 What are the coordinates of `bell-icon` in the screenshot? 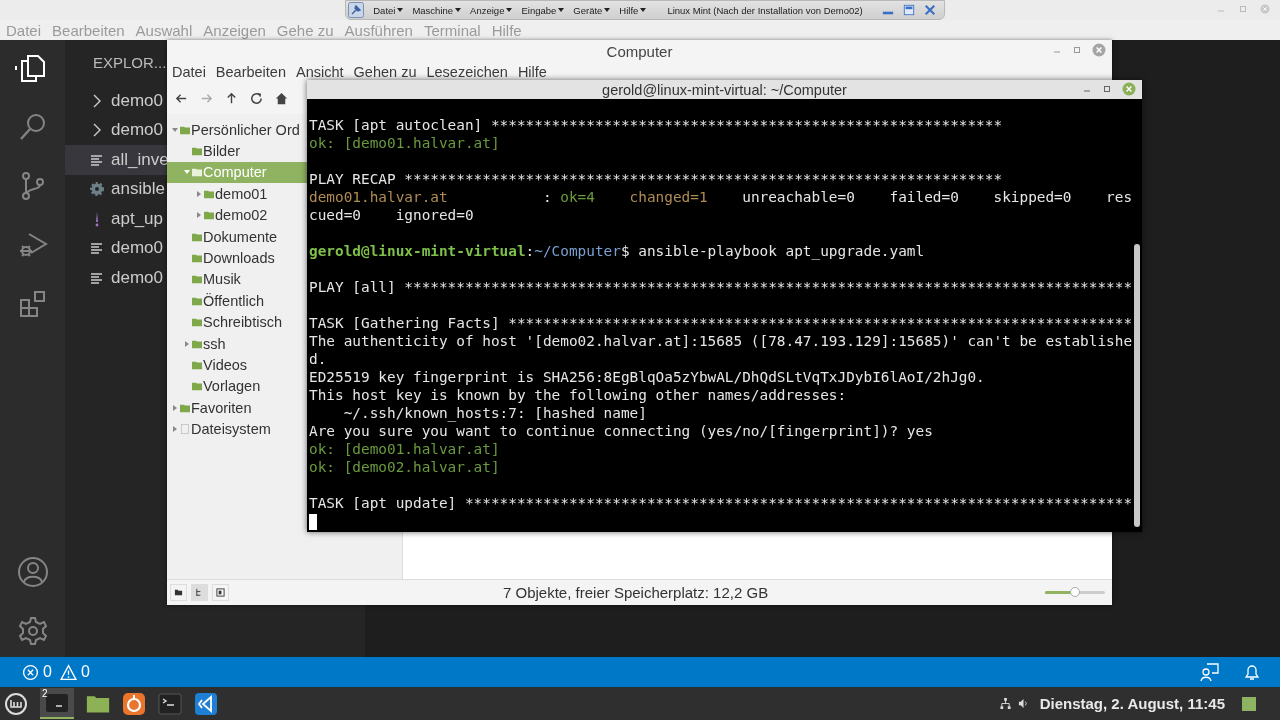 It's located at (1252, 672).